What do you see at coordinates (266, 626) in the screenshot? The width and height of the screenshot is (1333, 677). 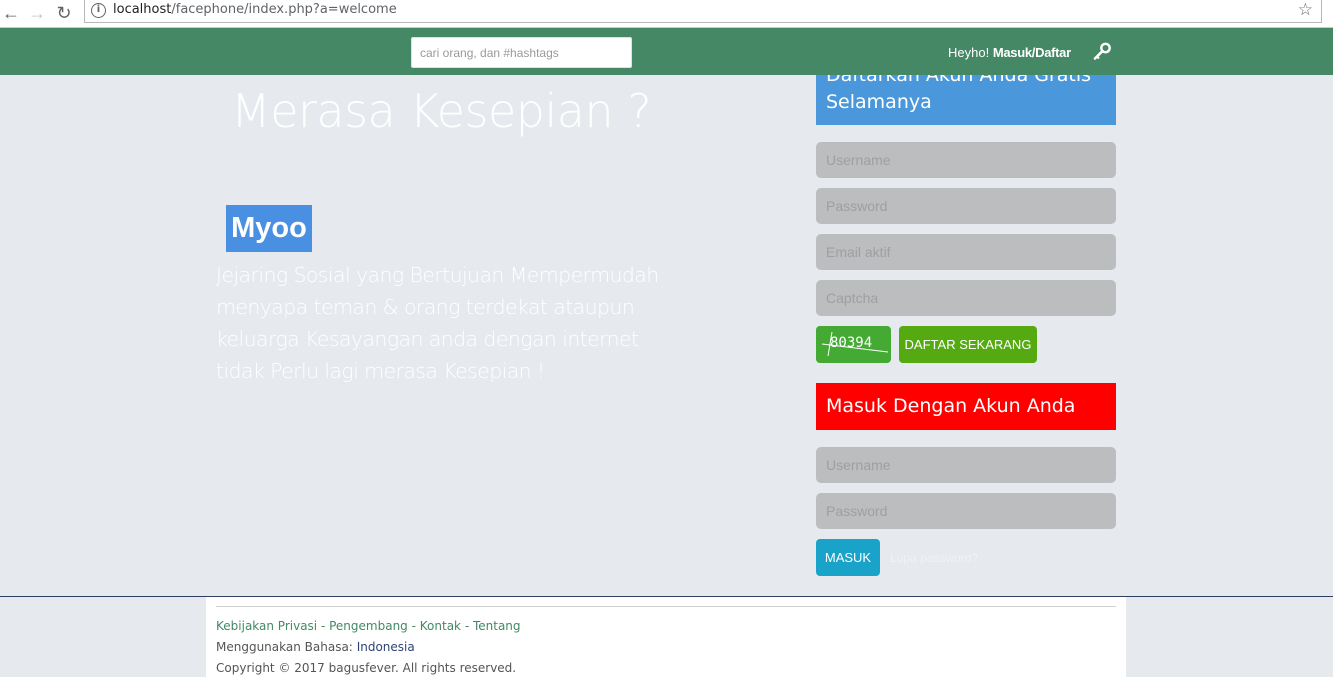 I see `footer-link-privacy: Kebijakan Privasi` at bounding box center [266, 626].